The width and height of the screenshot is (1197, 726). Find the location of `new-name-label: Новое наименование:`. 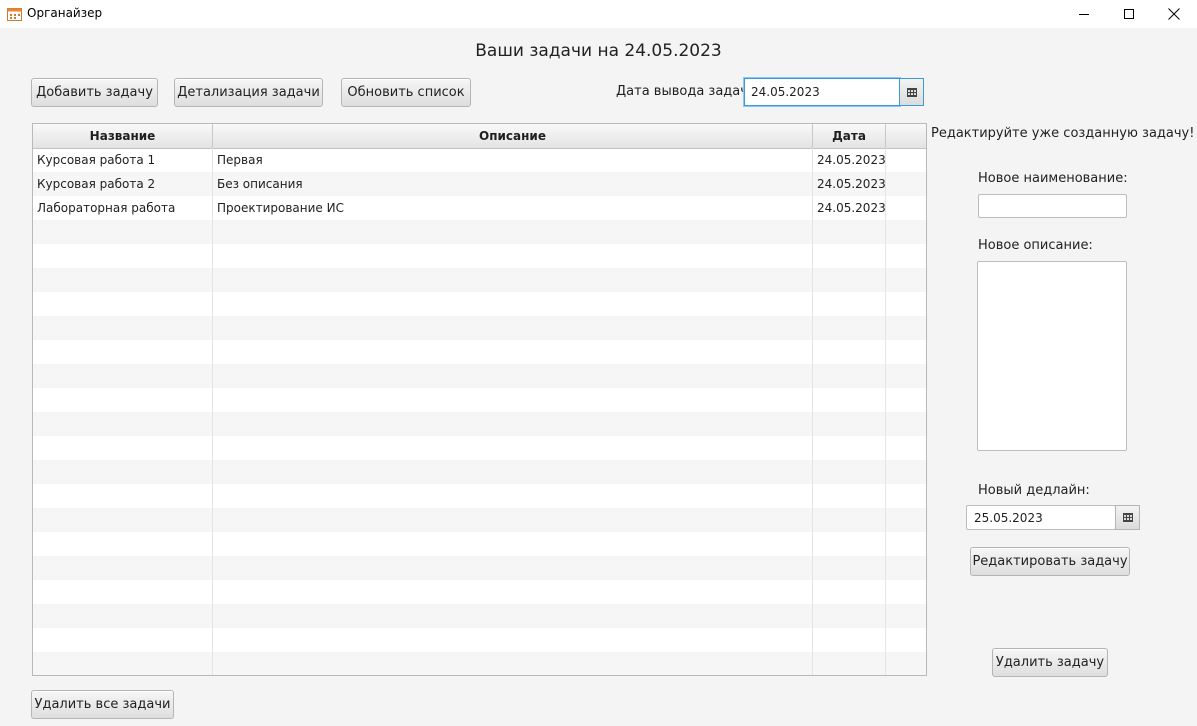

new-name-label: Новое наименование: is located at coordinates (1053, 178).